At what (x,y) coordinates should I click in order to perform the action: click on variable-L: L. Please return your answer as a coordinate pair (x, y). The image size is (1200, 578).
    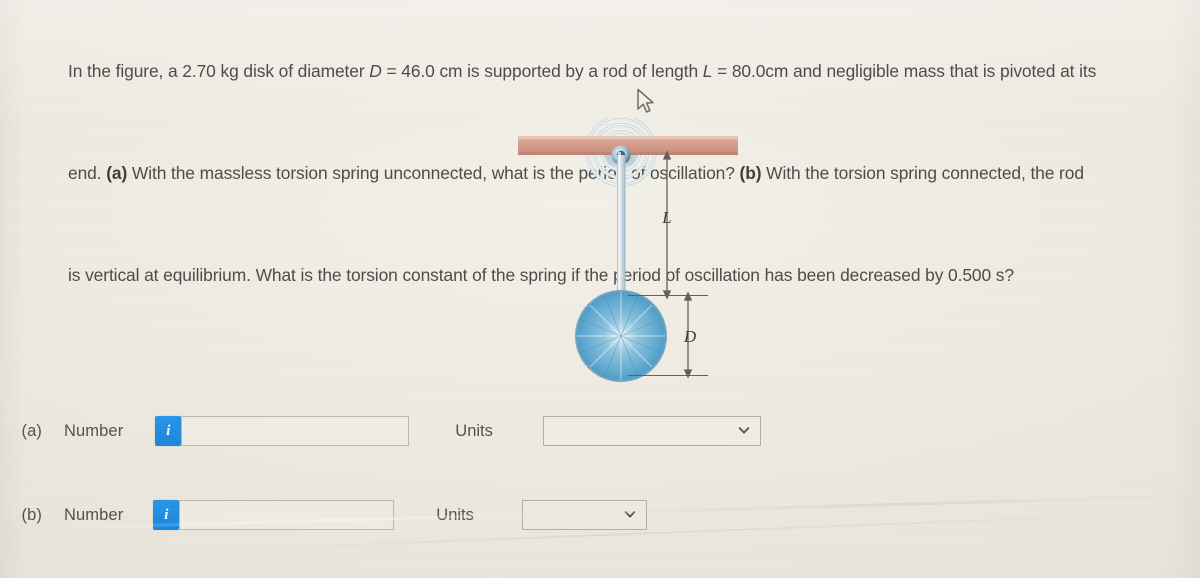
    Looking at the image, I should click on (707, 71).